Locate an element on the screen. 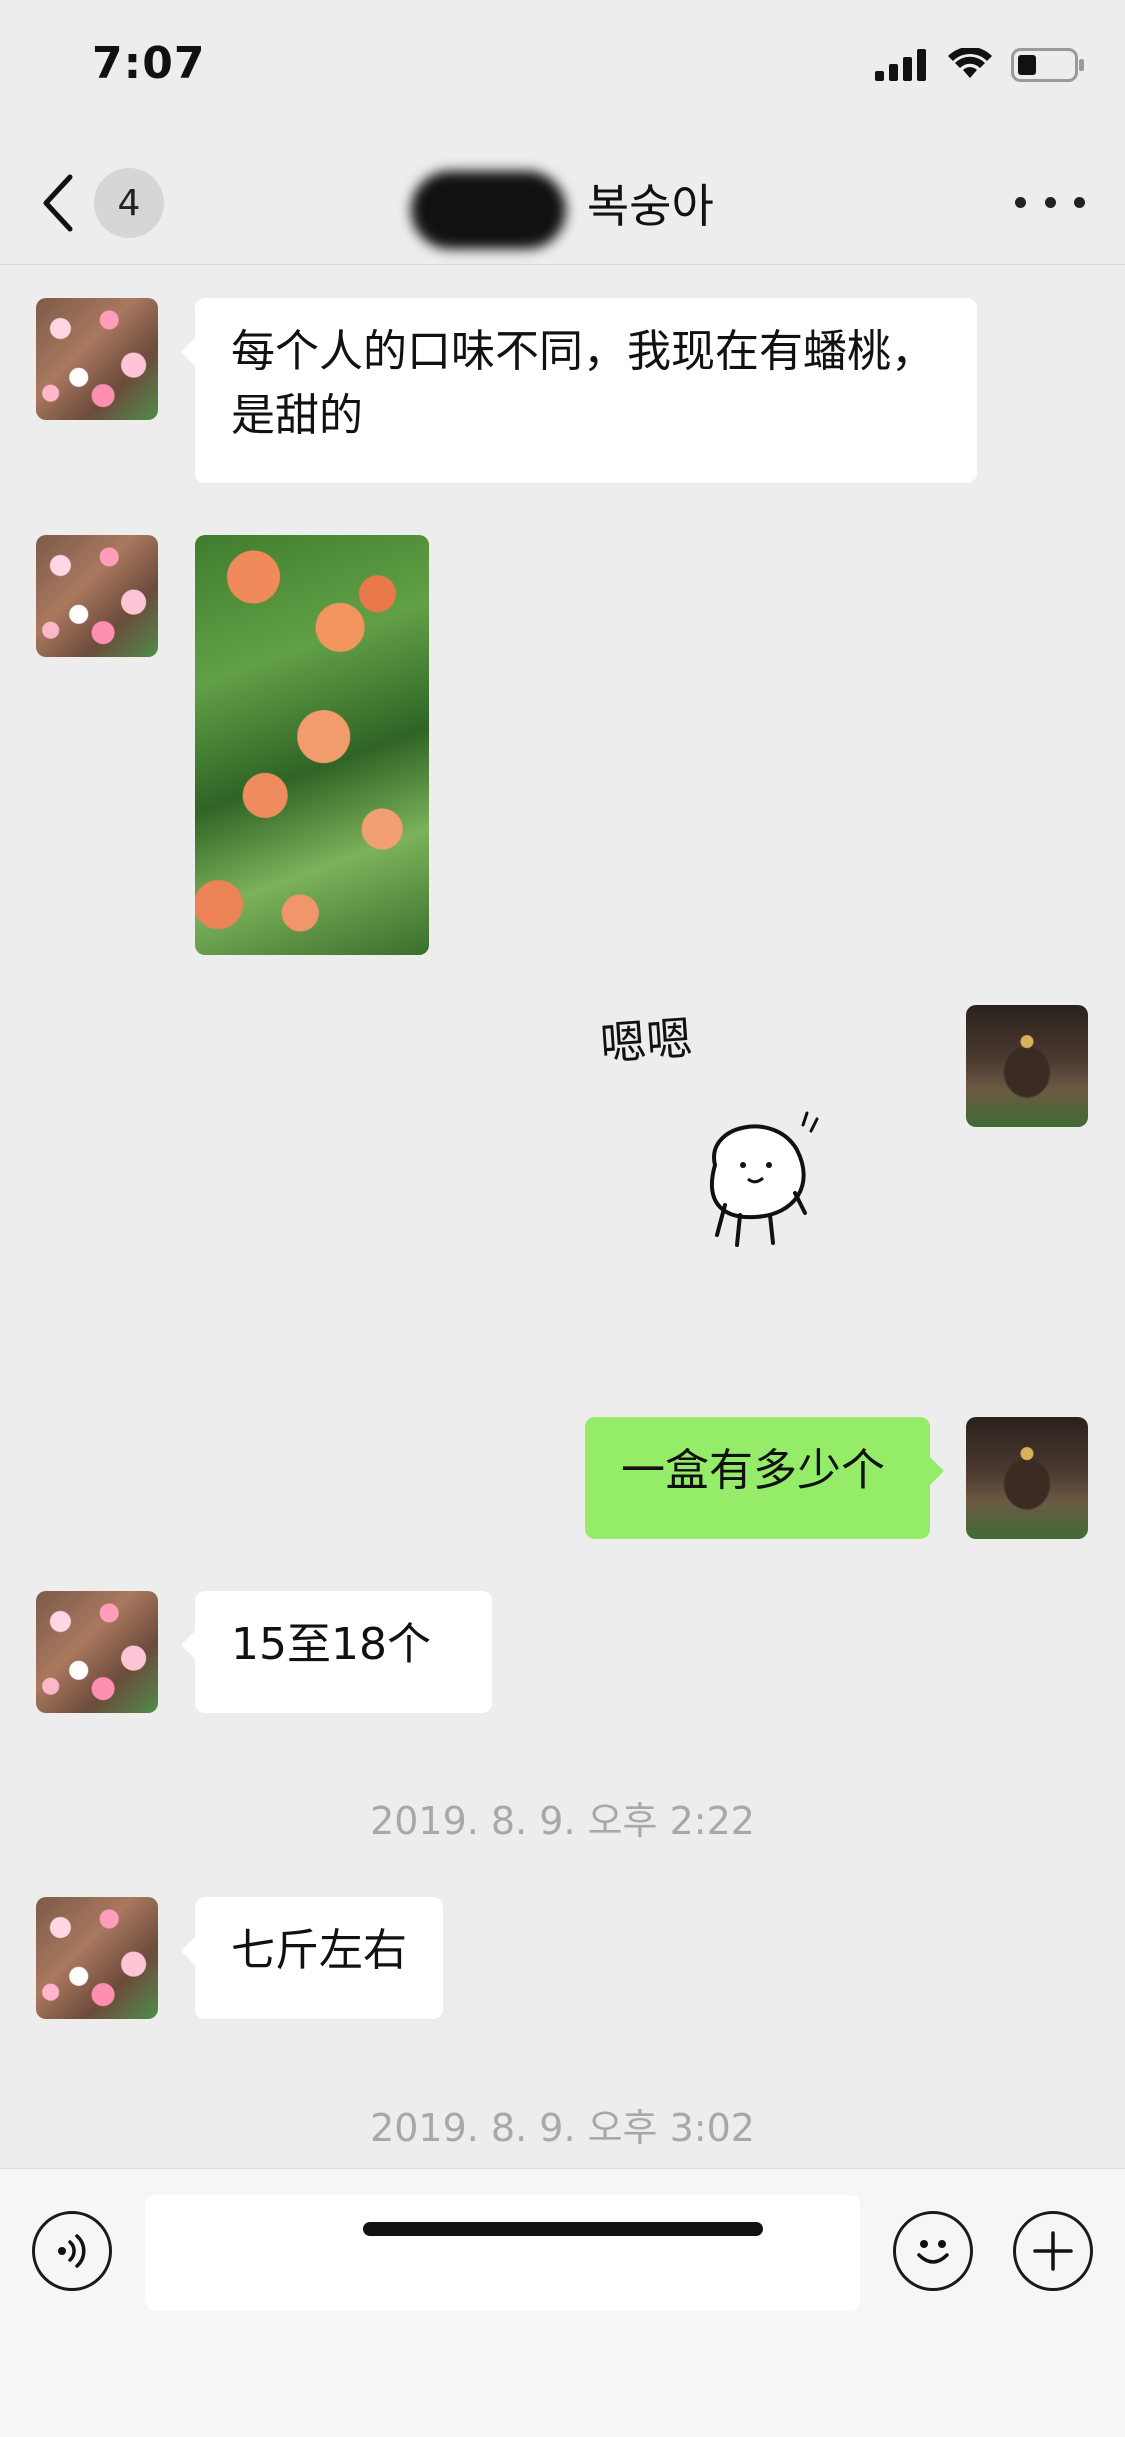  signal-icon is located at coordinates (900, 65).